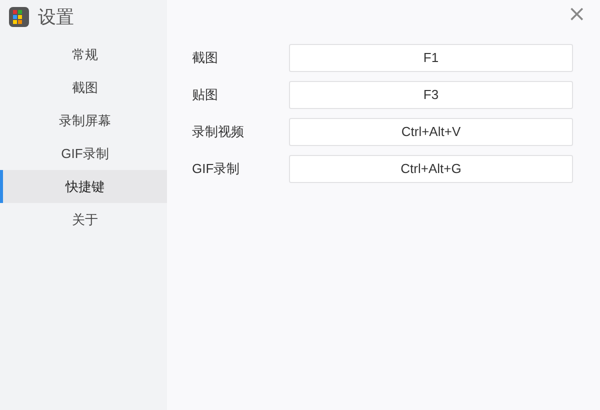  I want to click on app-logo-icon, so click(19, 17).